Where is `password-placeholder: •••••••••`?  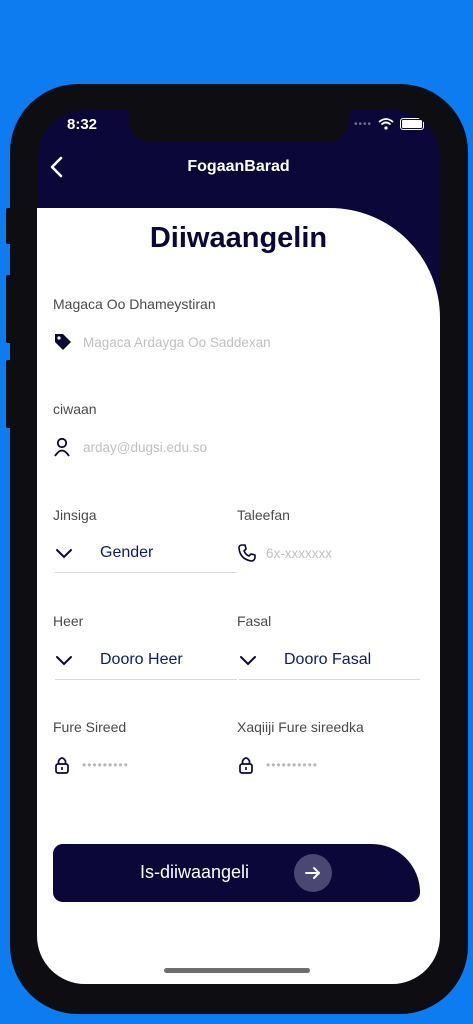
password-placeholder: ••••••••• is located at coordinates (105, 765).